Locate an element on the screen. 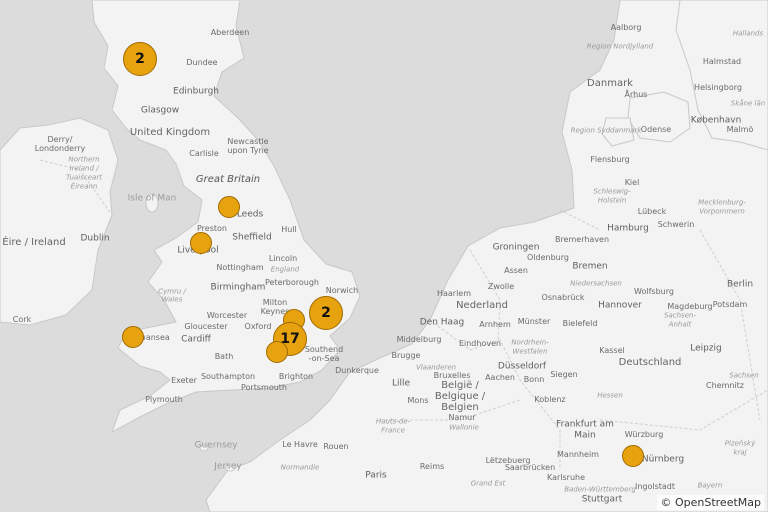 The image size is (768, 512). label-isle-of-man: Isle of Man is located at coordinates (152, 198).